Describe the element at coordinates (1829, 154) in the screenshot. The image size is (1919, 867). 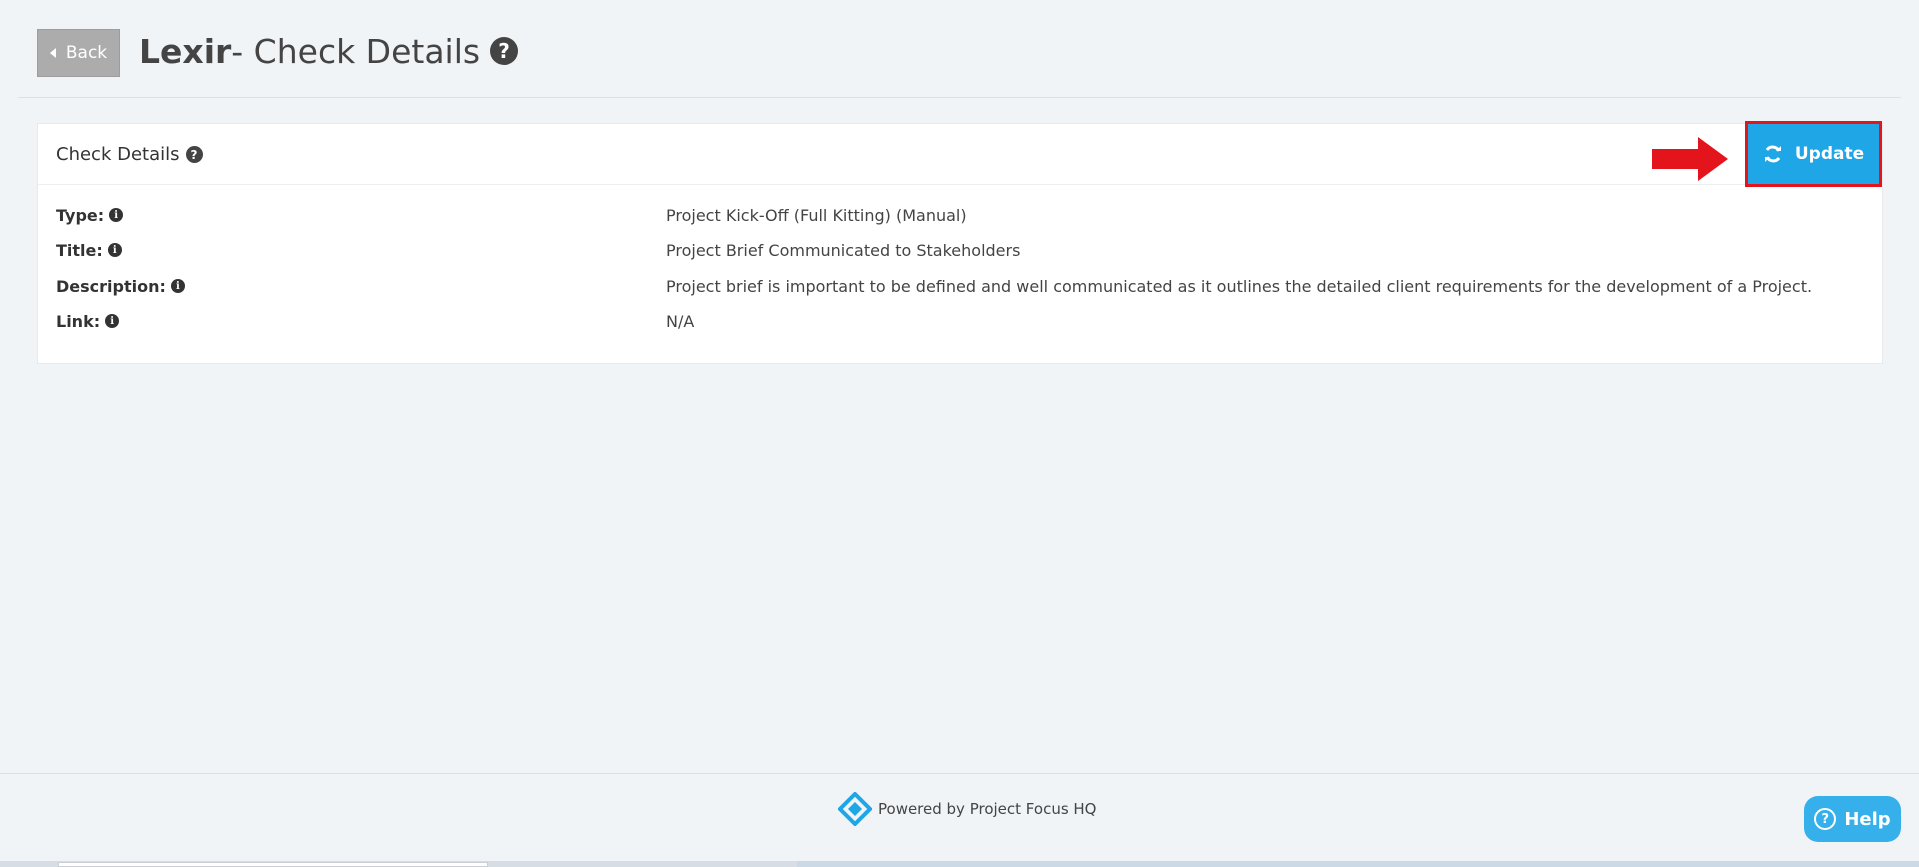
I see `update-button-label: Update` at that location.